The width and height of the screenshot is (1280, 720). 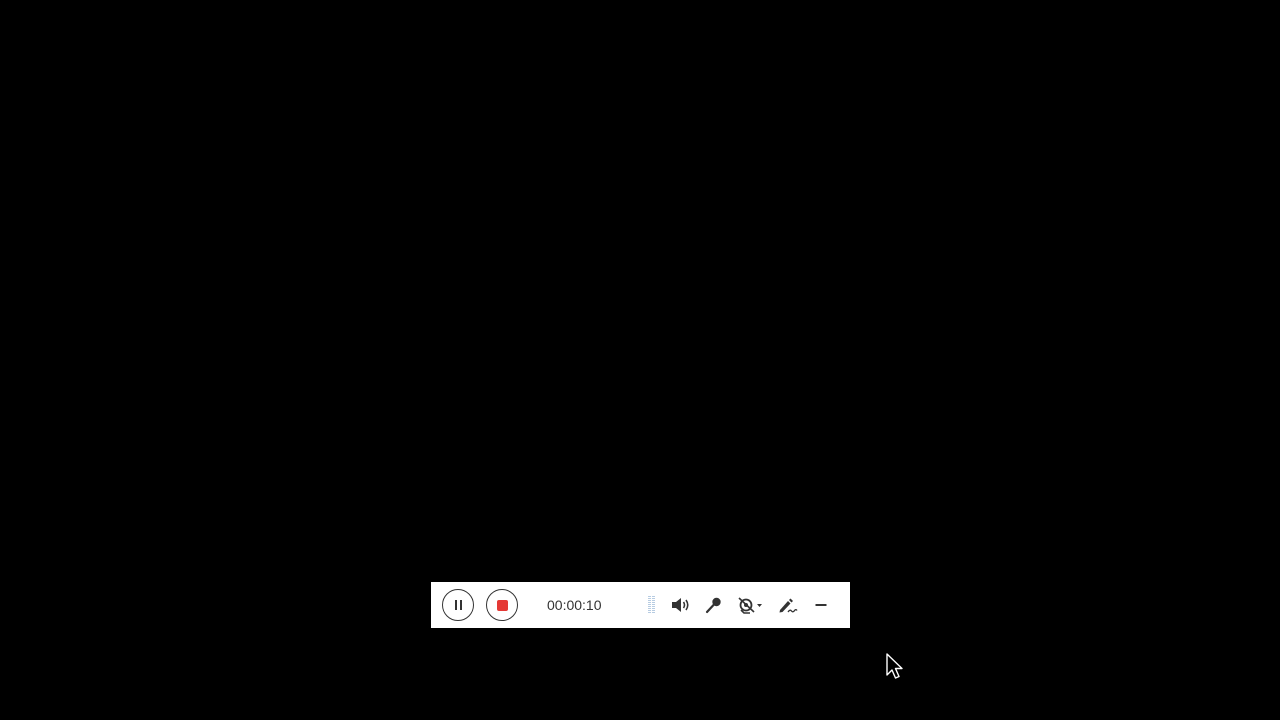 I want to click on pause-icon, so click(x=458, y=605).